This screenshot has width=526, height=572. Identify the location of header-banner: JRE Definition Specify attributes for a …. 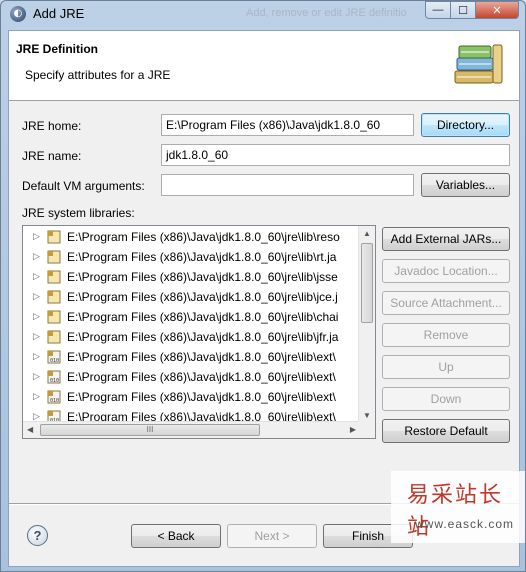
(264, 66).